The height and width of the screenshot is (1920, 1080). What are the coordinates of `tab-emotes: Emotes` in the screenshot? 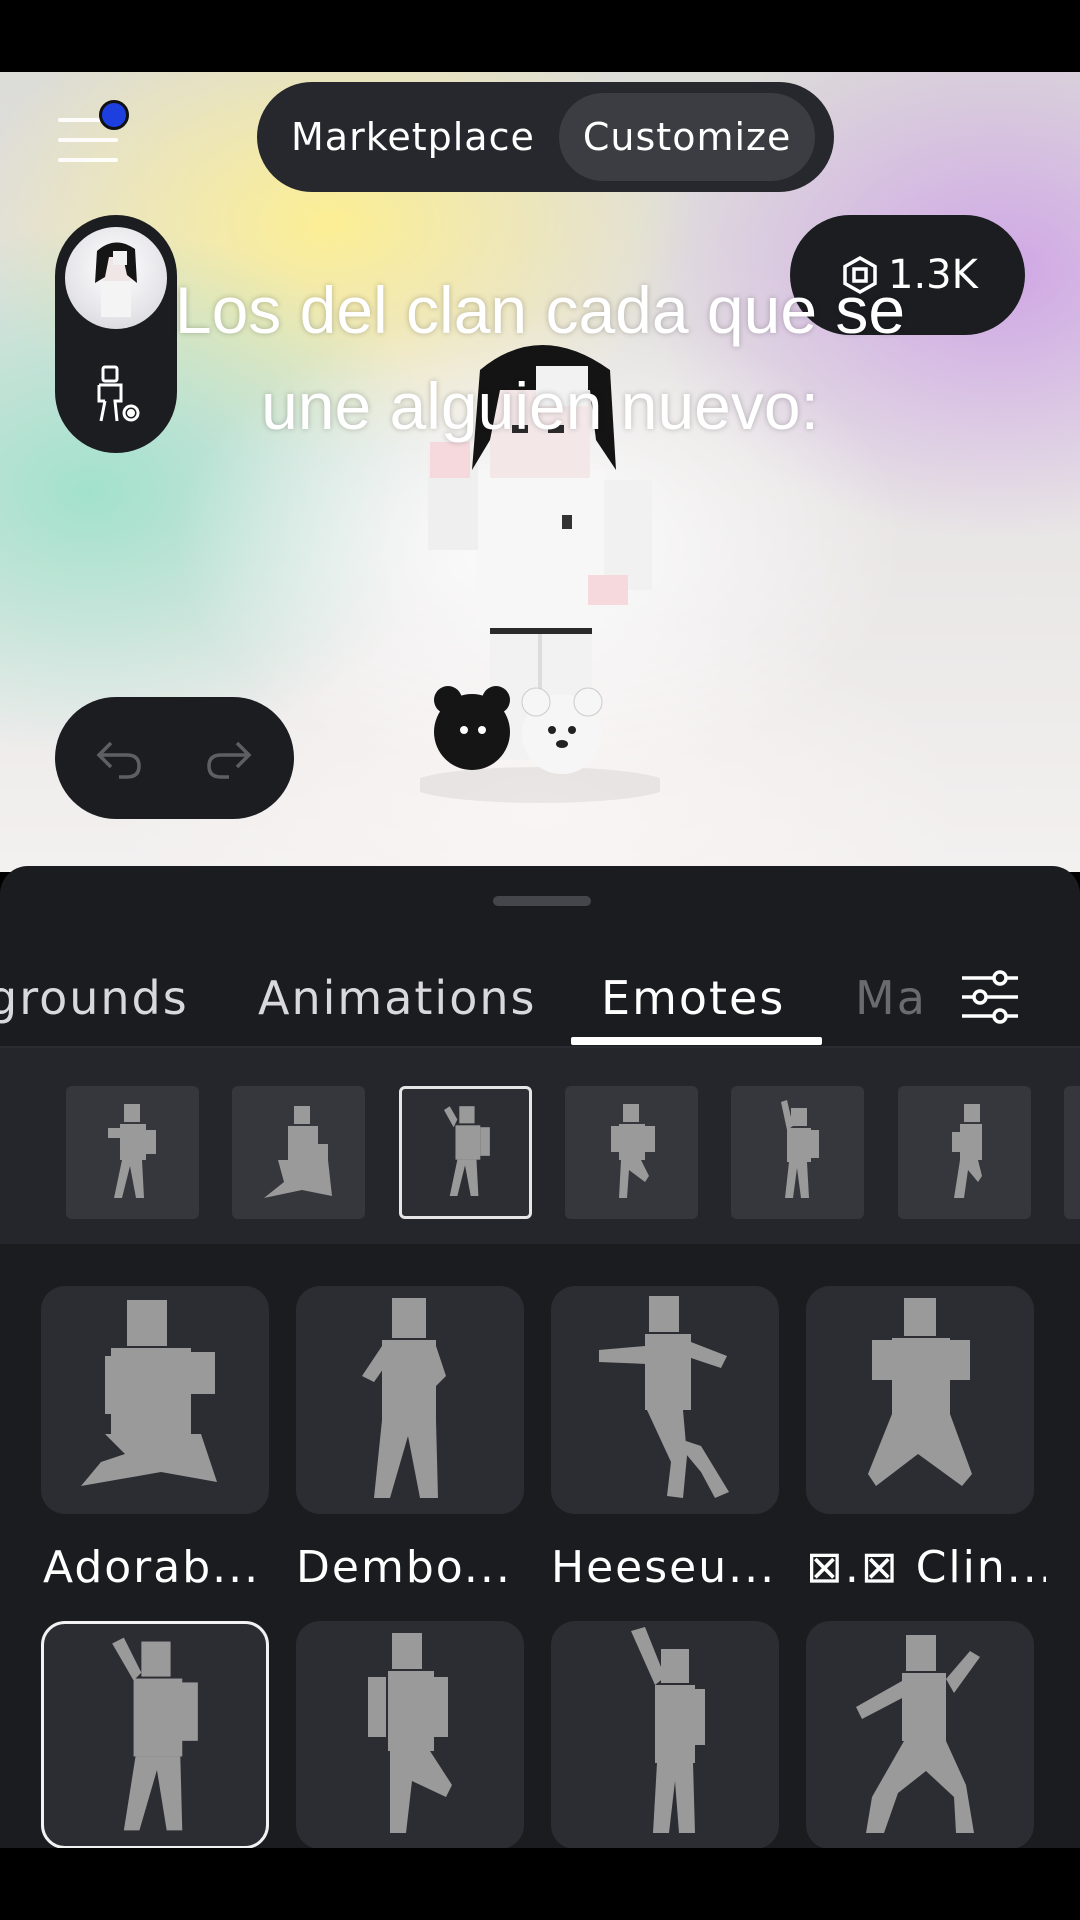 It's located at (693, 998).